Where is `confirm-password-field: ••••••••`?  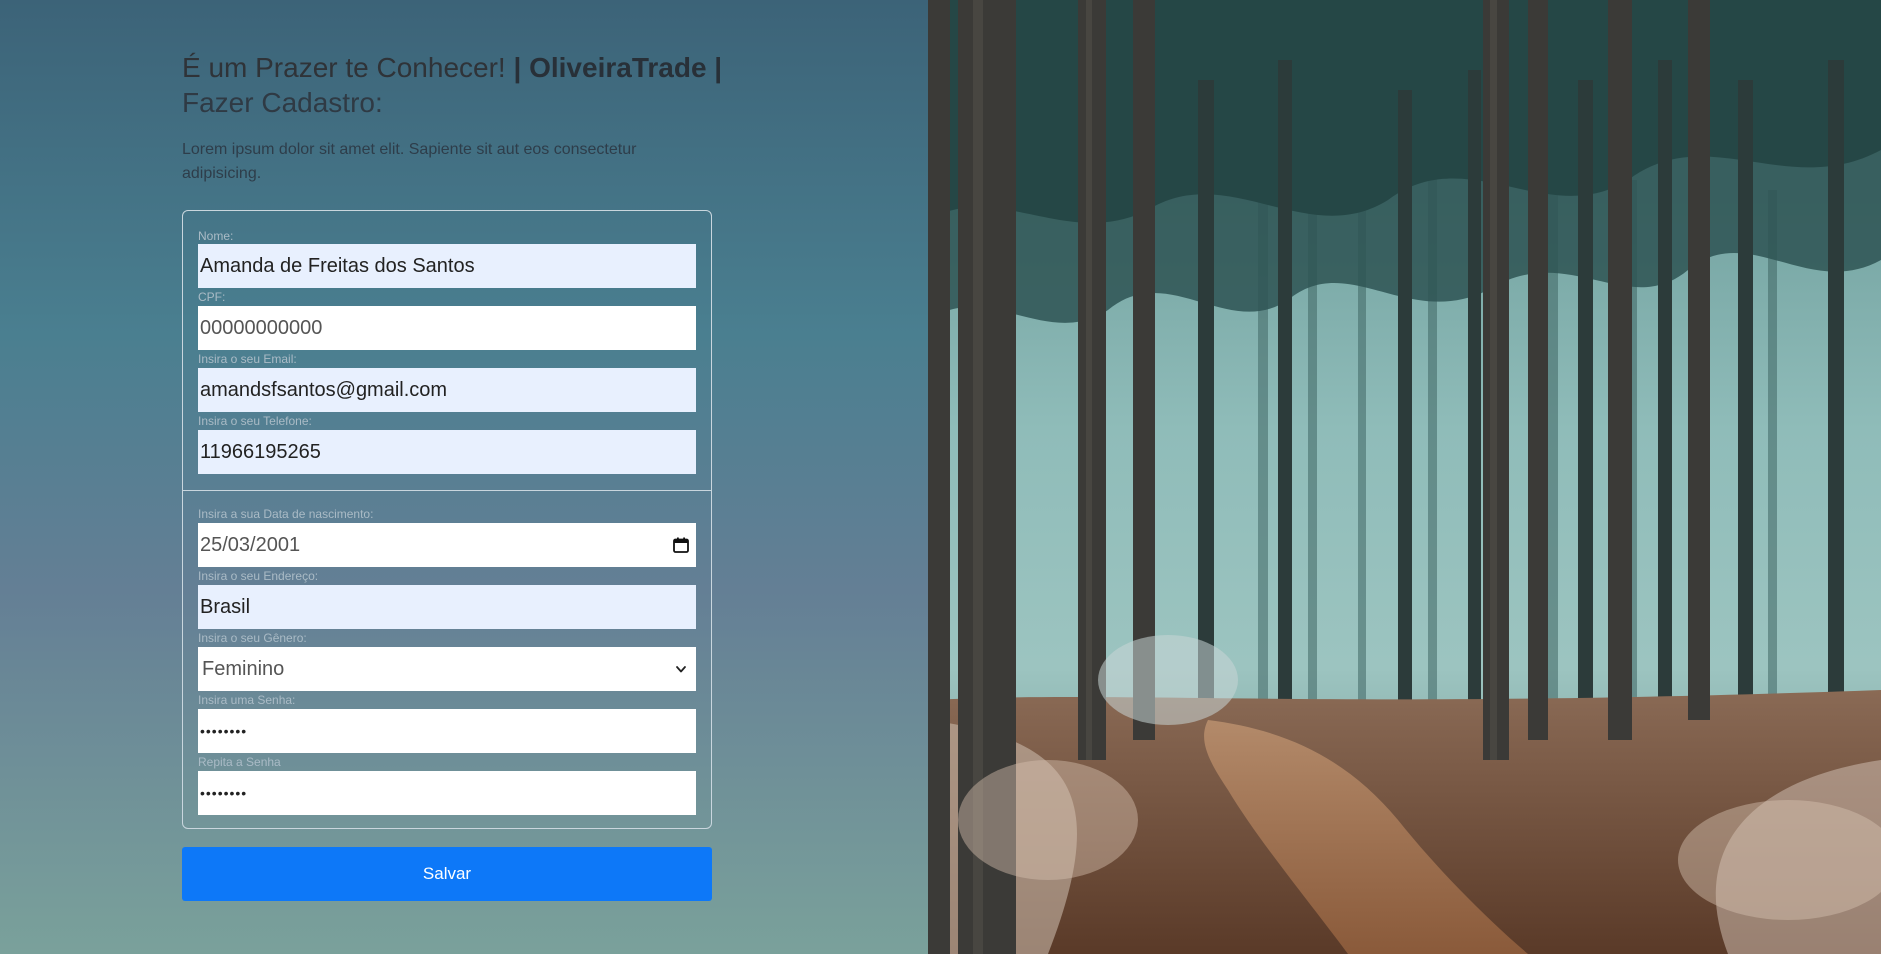 confirm-password-field: •••••••• is located at coordinates (447, 793).